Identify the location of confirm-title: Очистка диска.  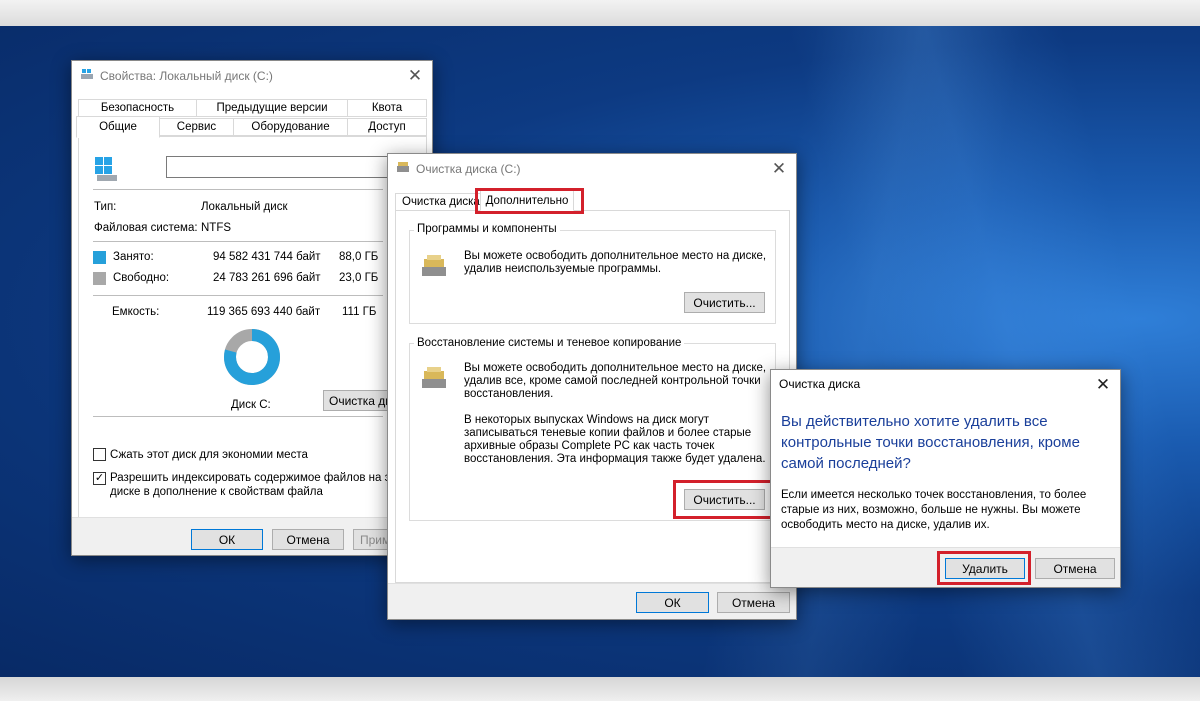
(820, 384).